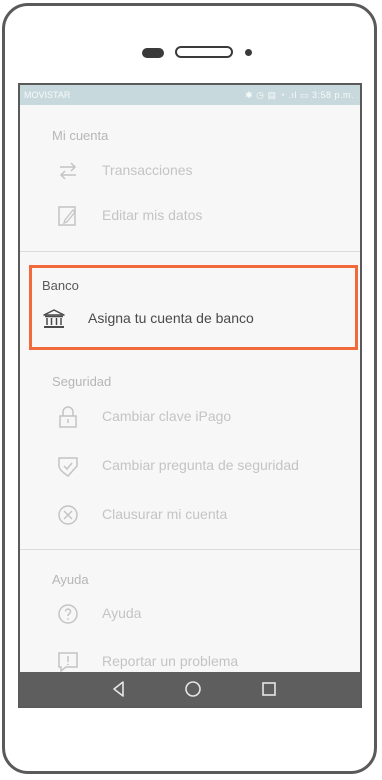 The height and width of the screenshot is (780, 382). I want to click on edit-icon, so click(67, 216).